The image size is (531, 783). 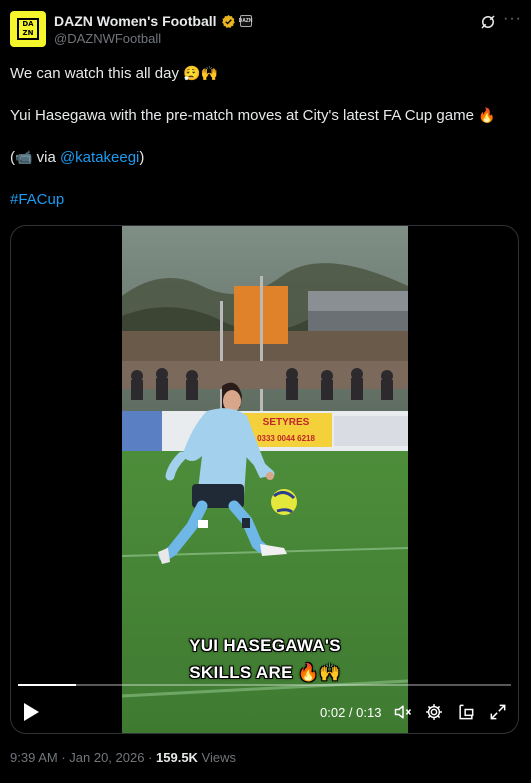 What do you see at coordinates (351, 712) in the screenshot?
I see `time-display: 0:02 / 0:13` at bounding box center [351, 712].